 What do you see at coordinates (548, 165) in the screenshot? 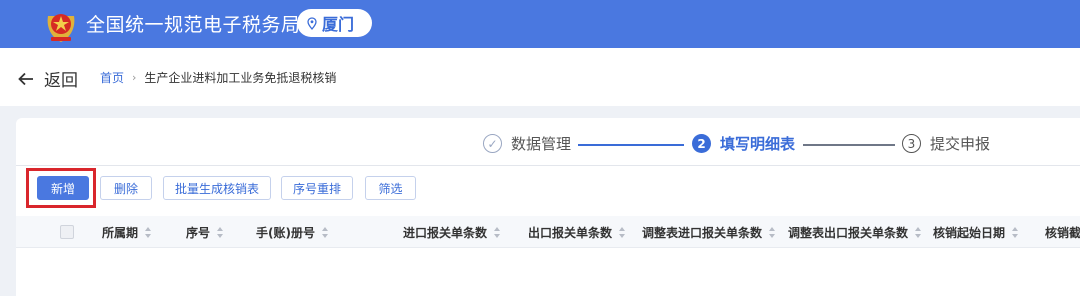
I see `divider` at bounding box center [548, 165].